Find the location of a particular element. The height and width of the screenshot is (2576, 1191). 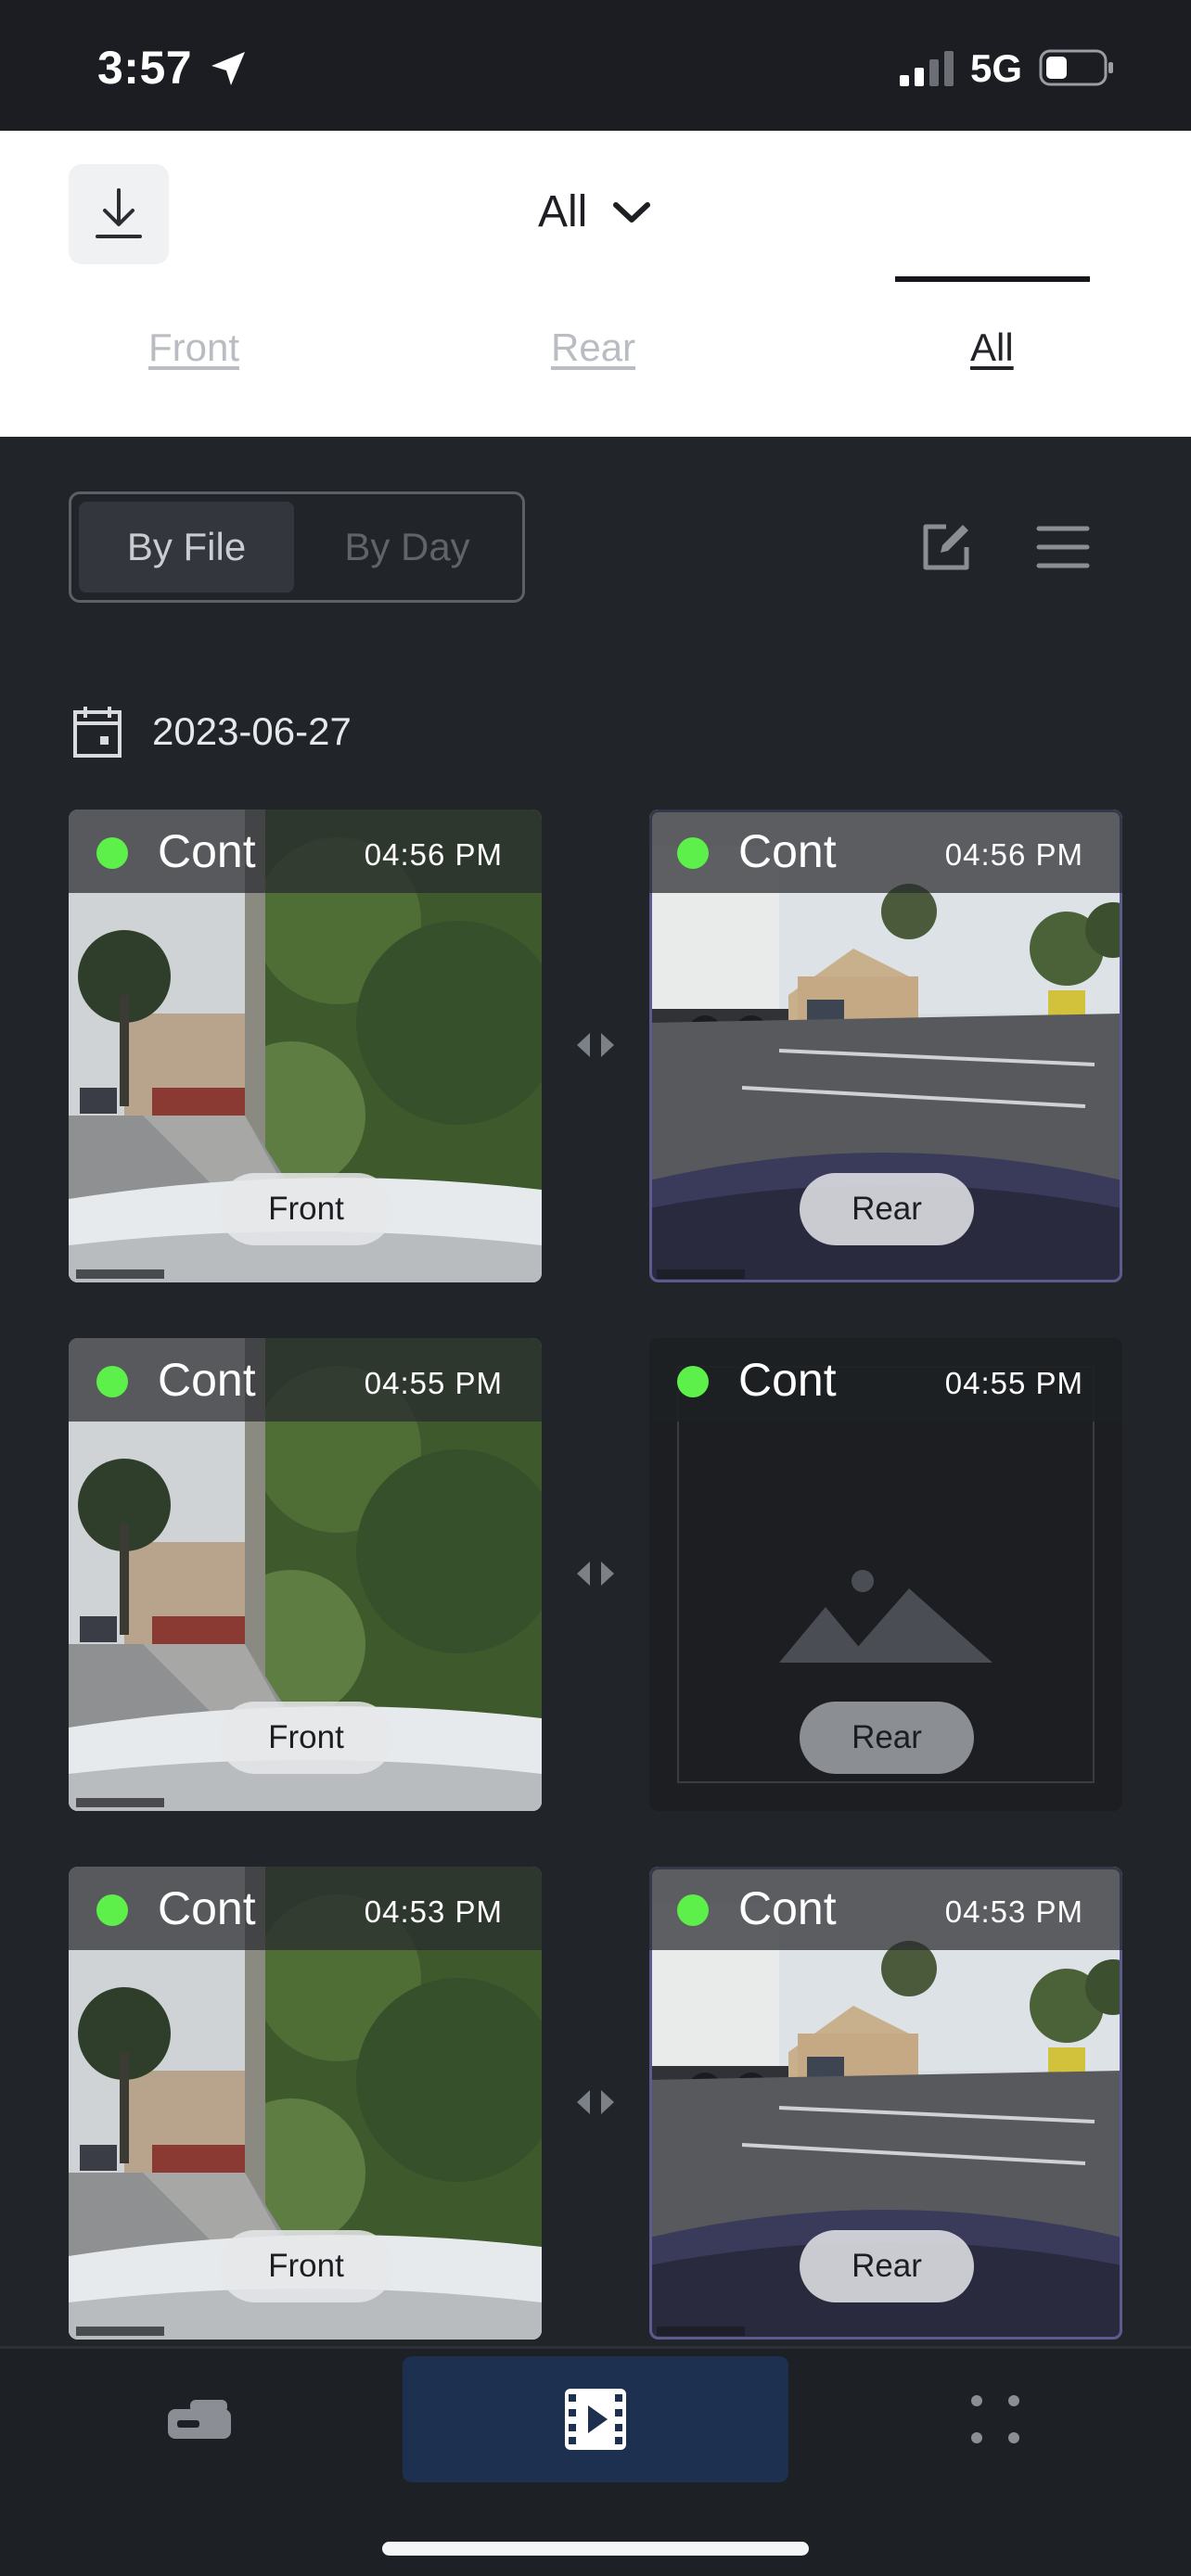

header: All Front Rear All is located at coordinates (595, 284).